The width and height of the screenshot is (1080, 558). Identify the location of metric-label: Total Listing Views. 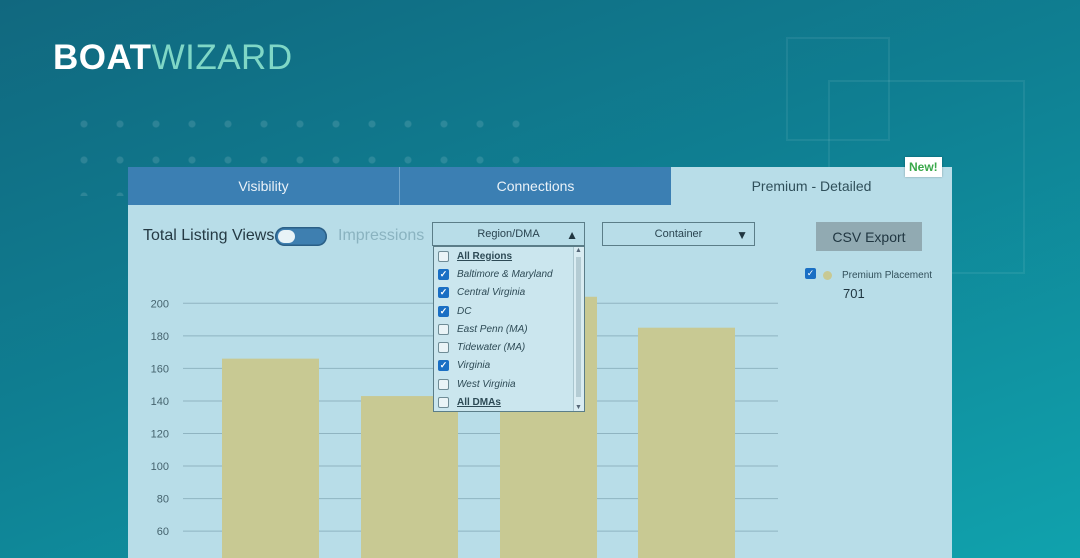
(209, 235).